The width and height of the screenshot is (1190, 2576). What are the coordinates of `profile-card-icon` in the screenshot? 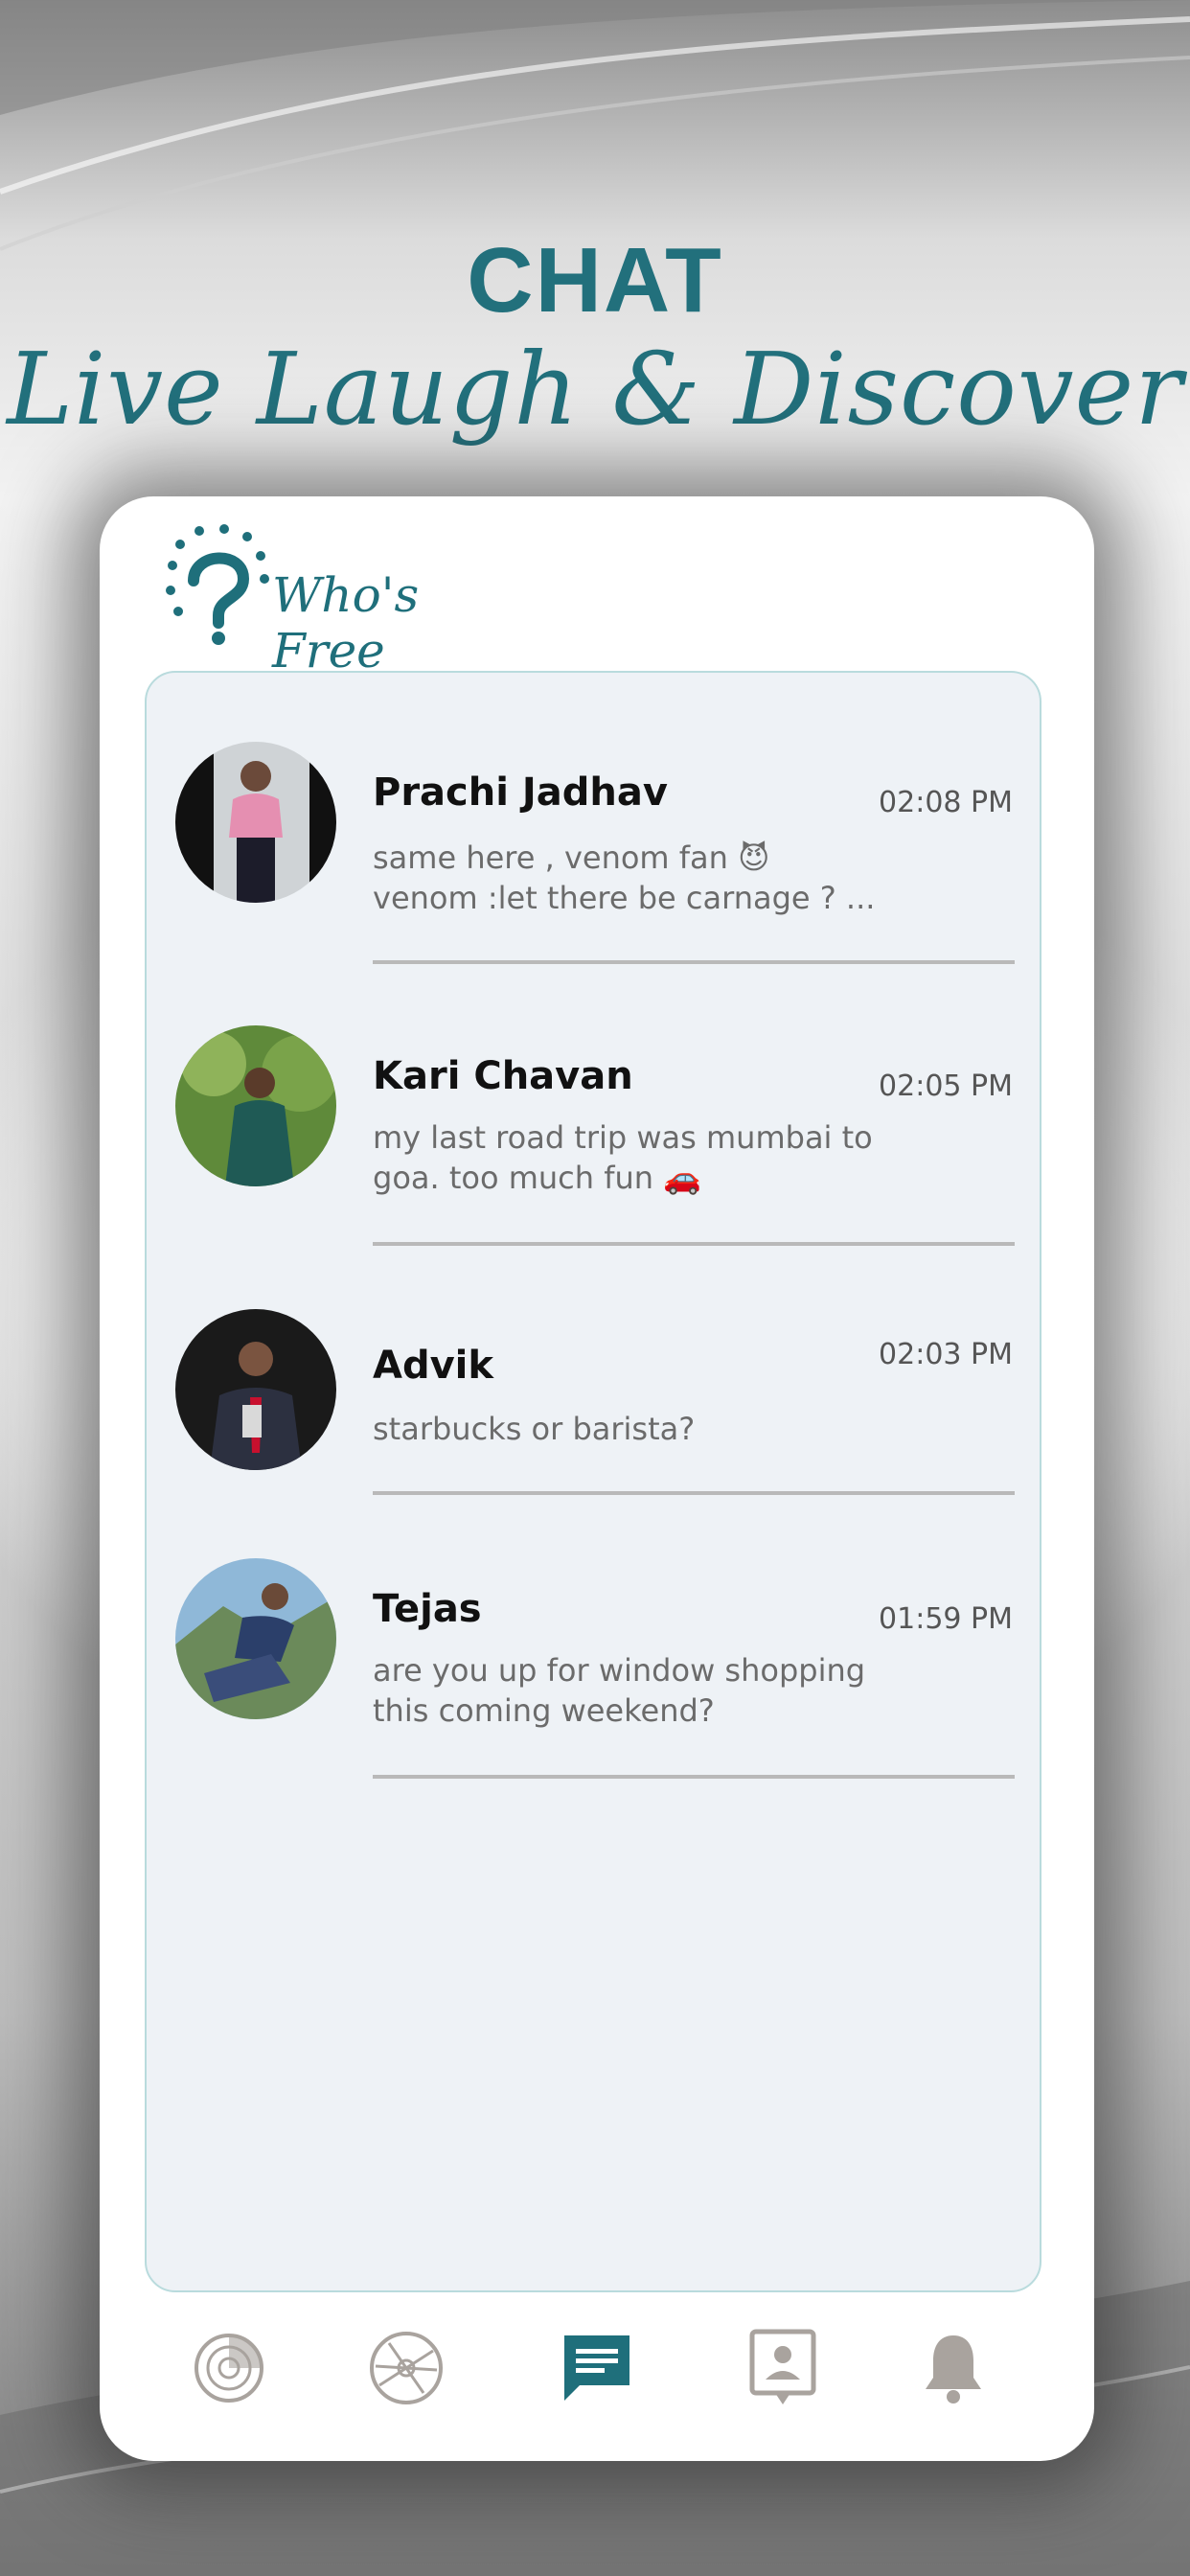 It's located at (782, 2366).